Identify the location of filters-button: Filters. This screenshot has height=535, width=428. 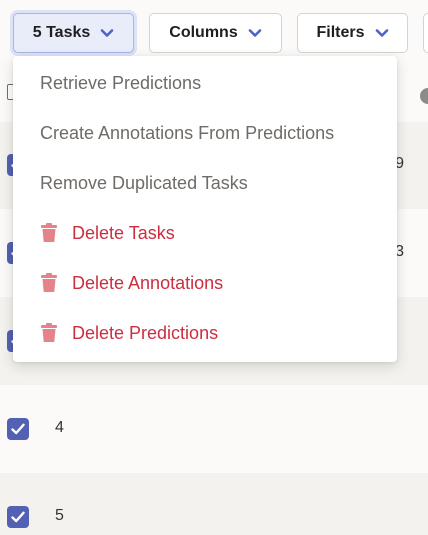
(352, 33).